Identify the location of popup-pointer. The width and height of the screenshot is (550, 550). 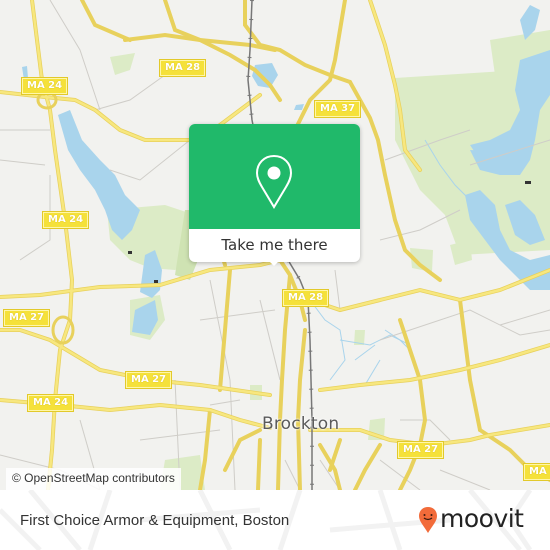
(274, 262).